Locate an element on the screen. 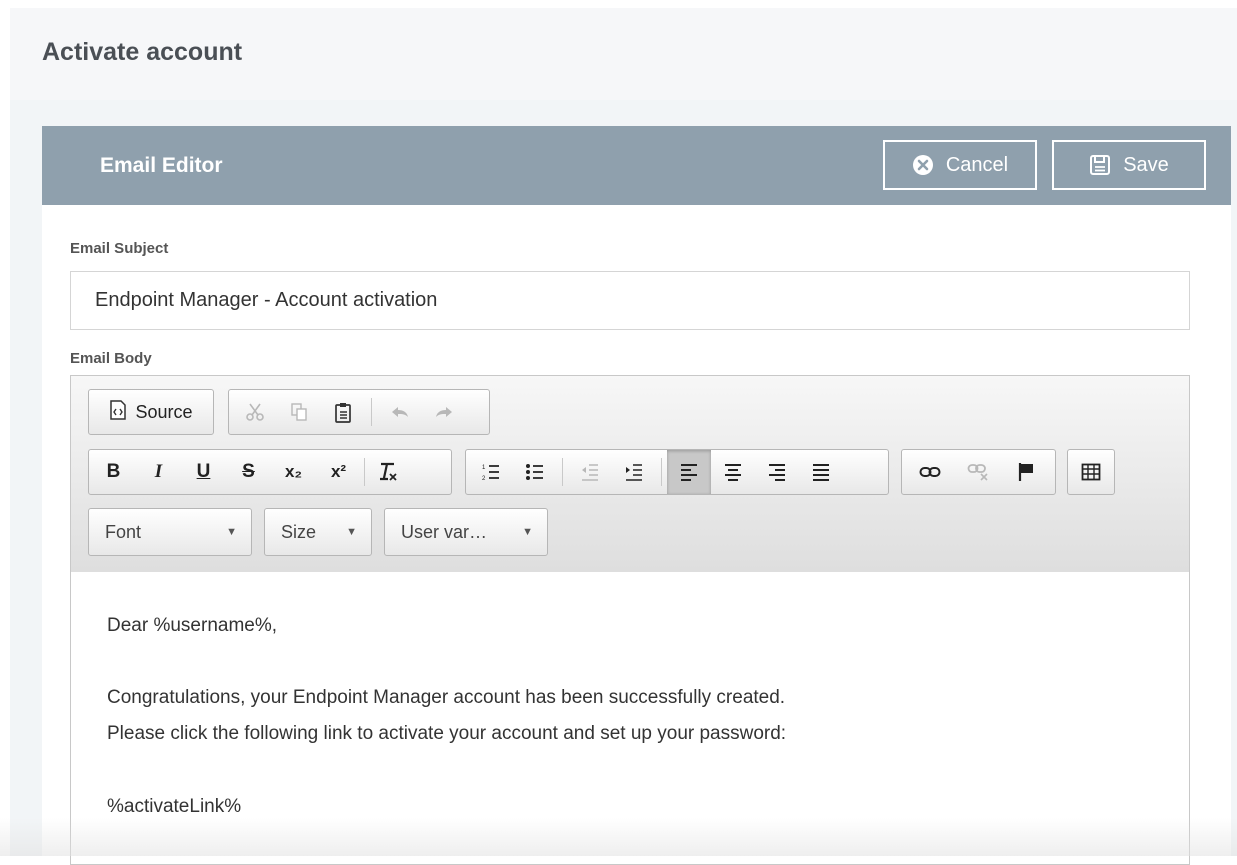 The image size is (1237, 865). font-dropdown-label: Font is located at coordinates (123, 531).